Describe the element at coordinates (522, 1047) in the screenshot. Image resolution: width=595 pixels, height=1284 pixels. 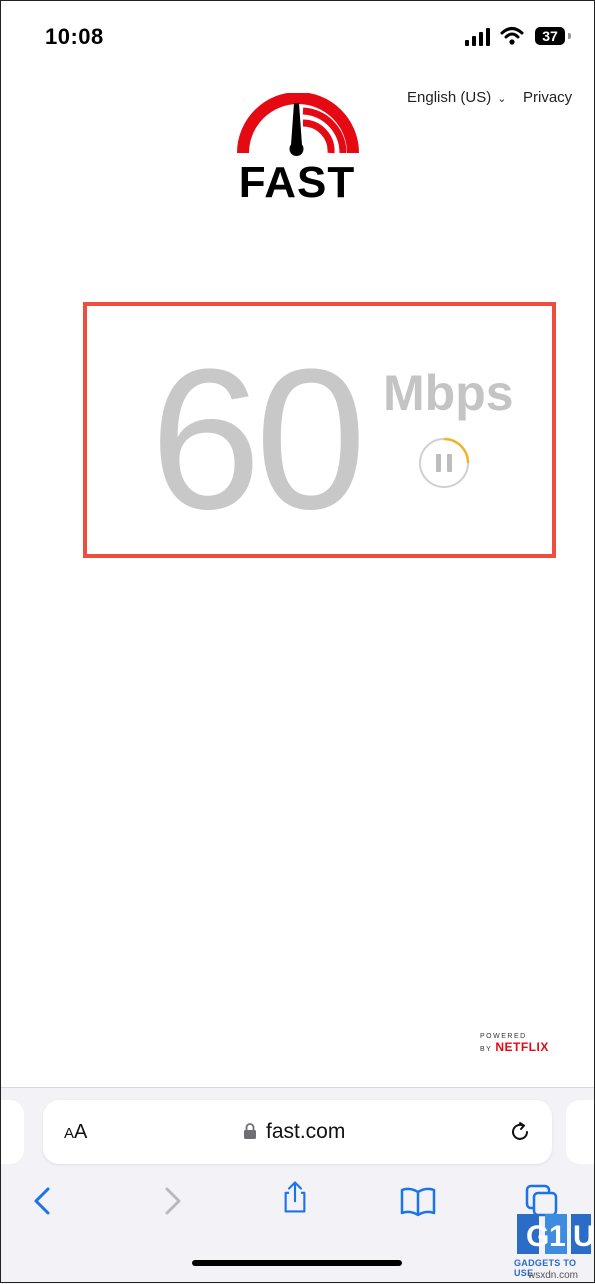
I see `netflix-logo: NETFLIX` at that location.